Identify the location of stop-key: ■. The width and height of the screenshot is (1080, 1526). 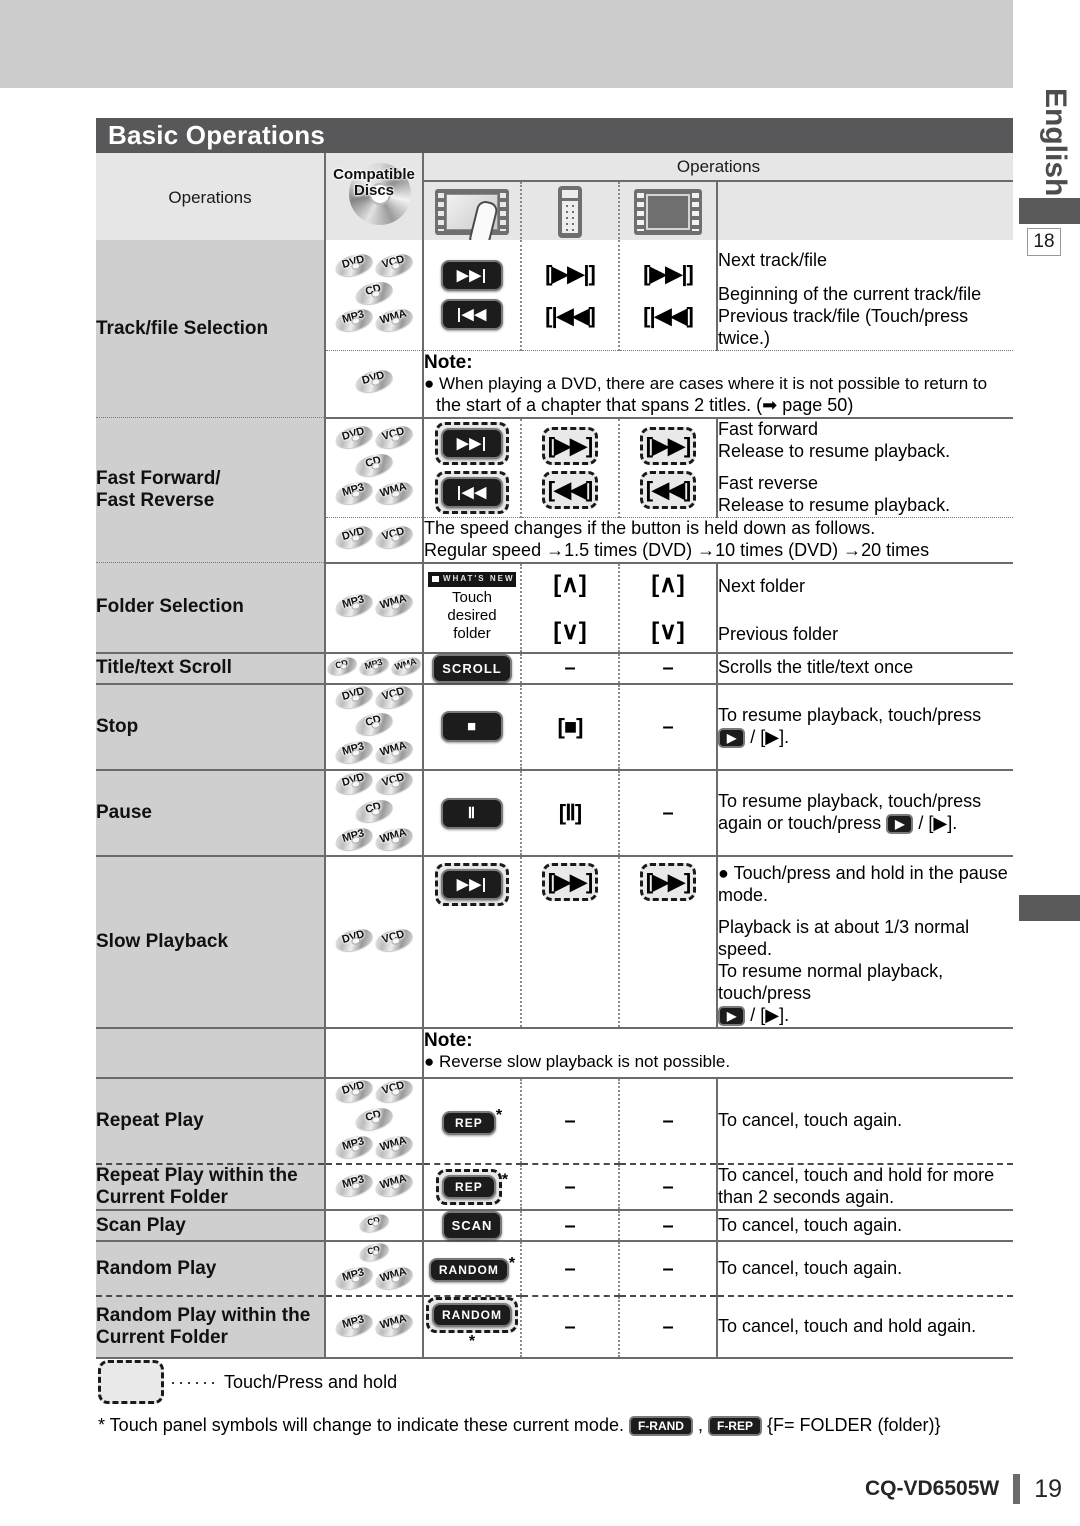
(472, 727).